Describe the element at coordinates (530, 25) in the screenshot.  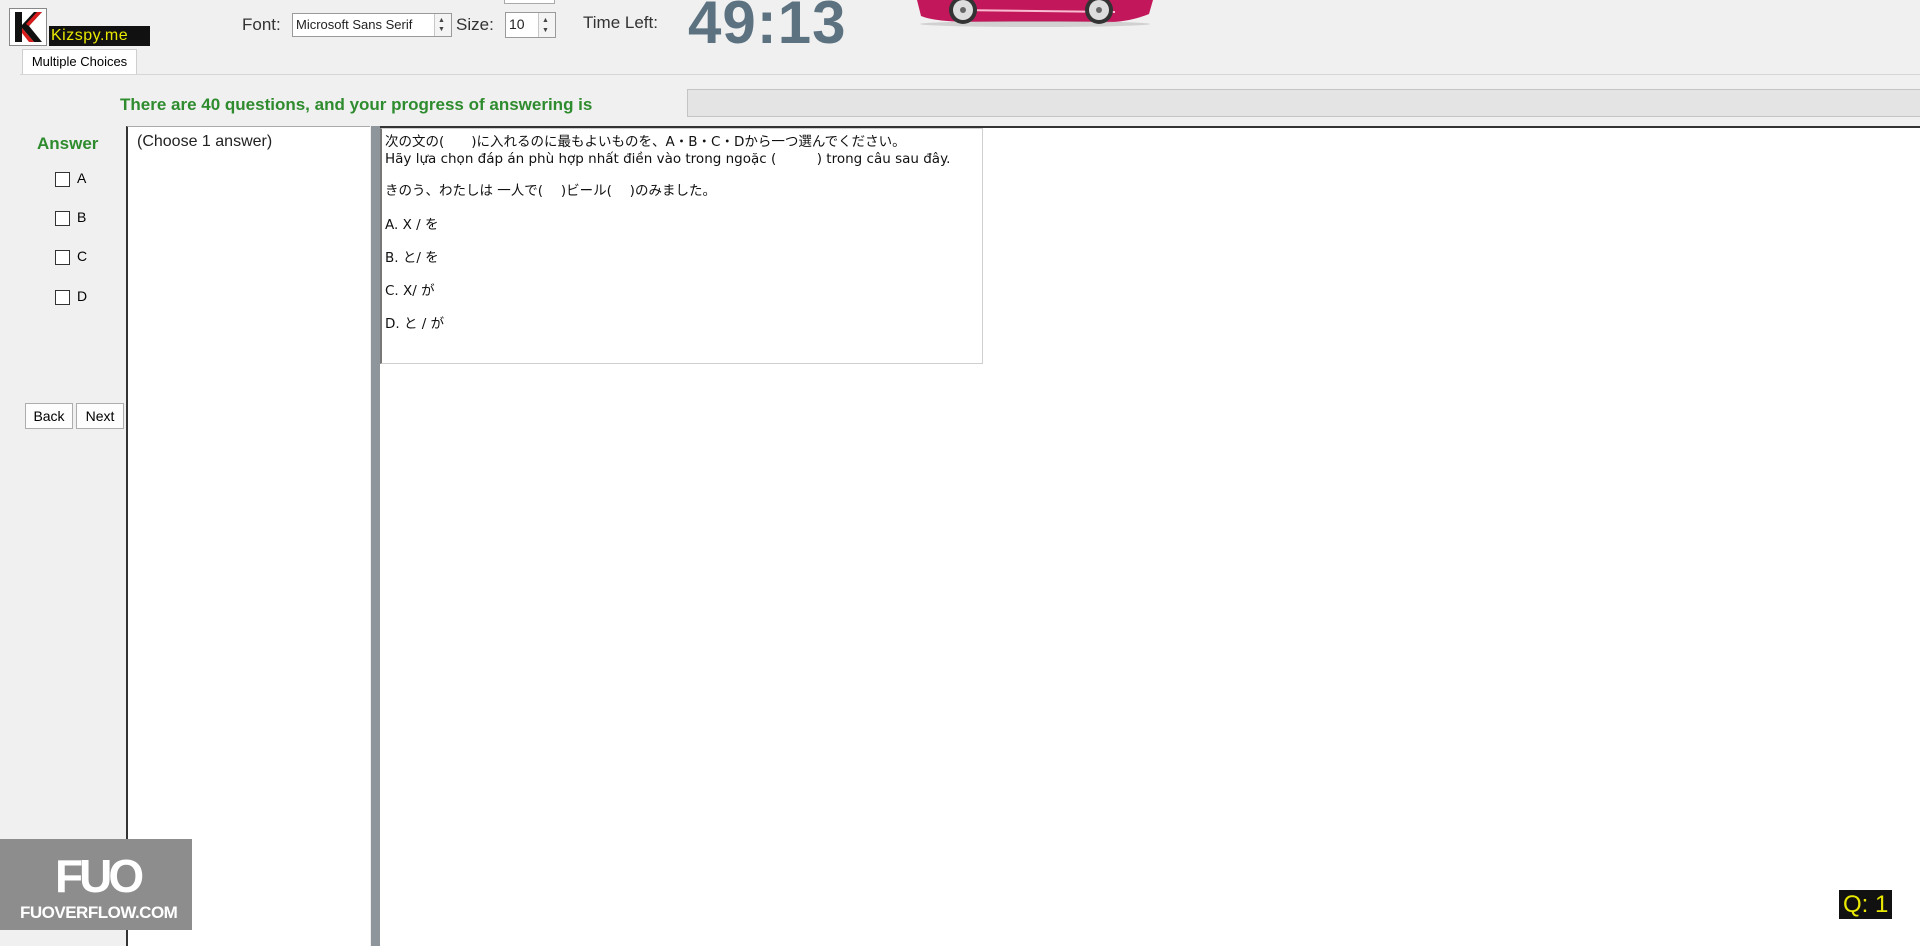
I see `size-stepper: 10 ▲ ▼` at that location.